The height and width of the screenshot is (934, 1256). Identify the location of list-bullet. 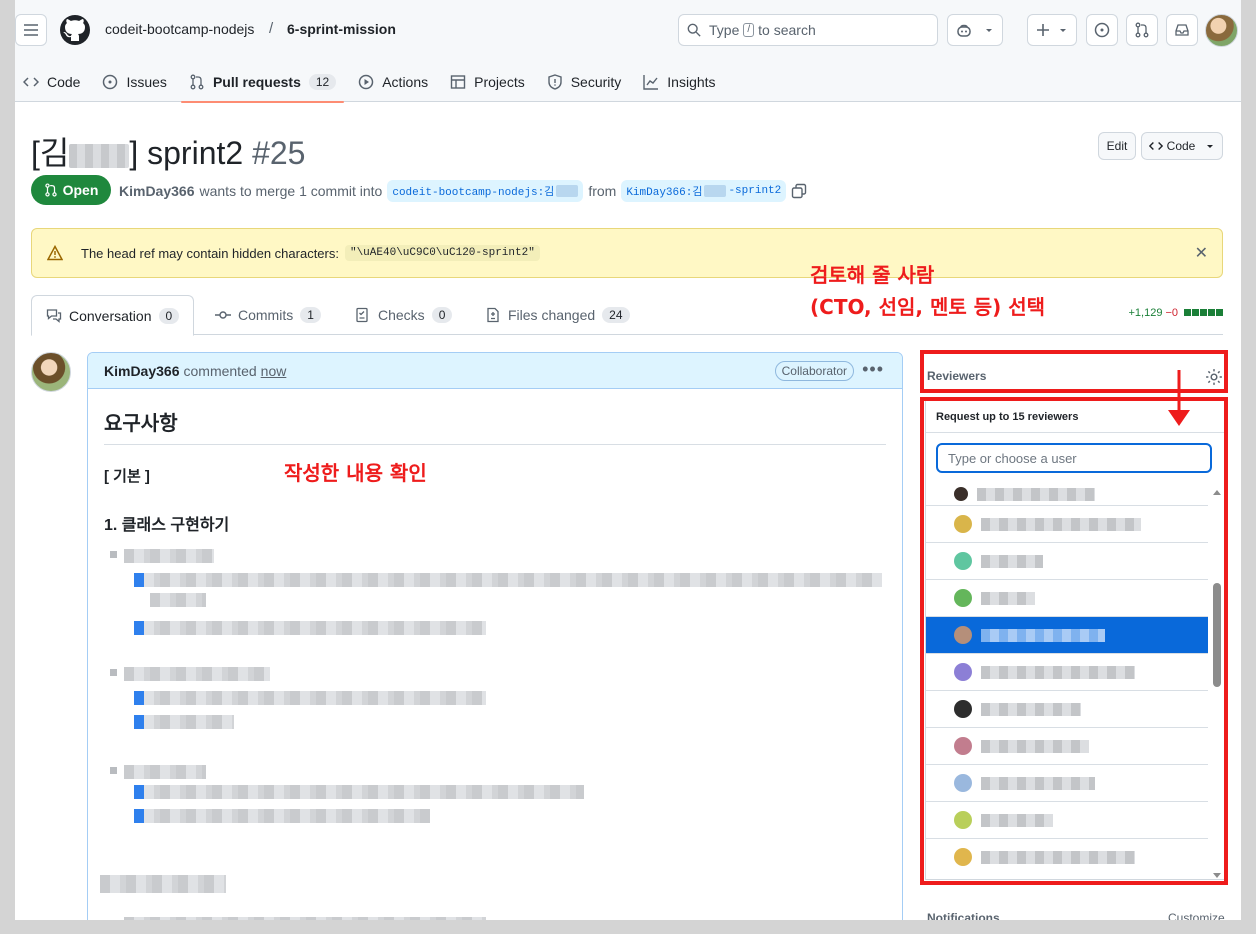
(113, 770).